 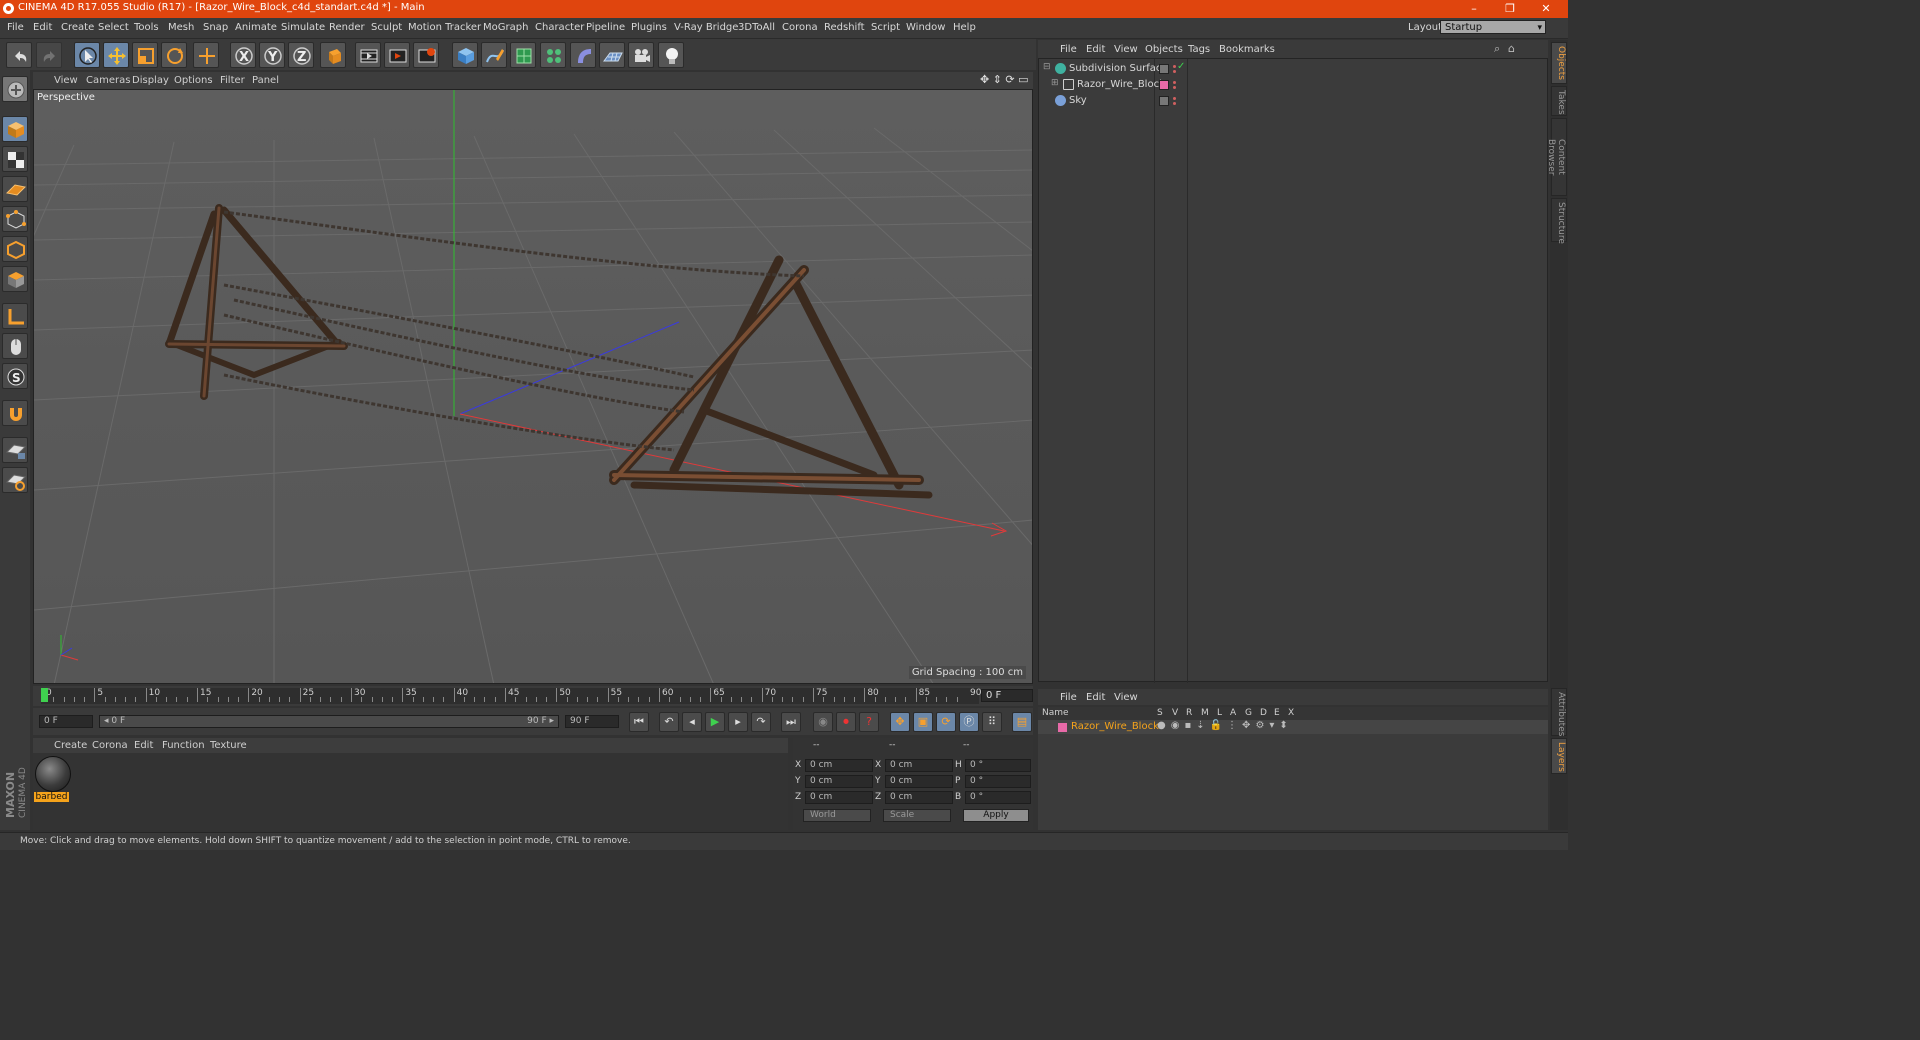 What do you see at coordinates (553, 55) in the screenshot?
I see `add-mograph-cloner-button` at bounding box center [553, 55].